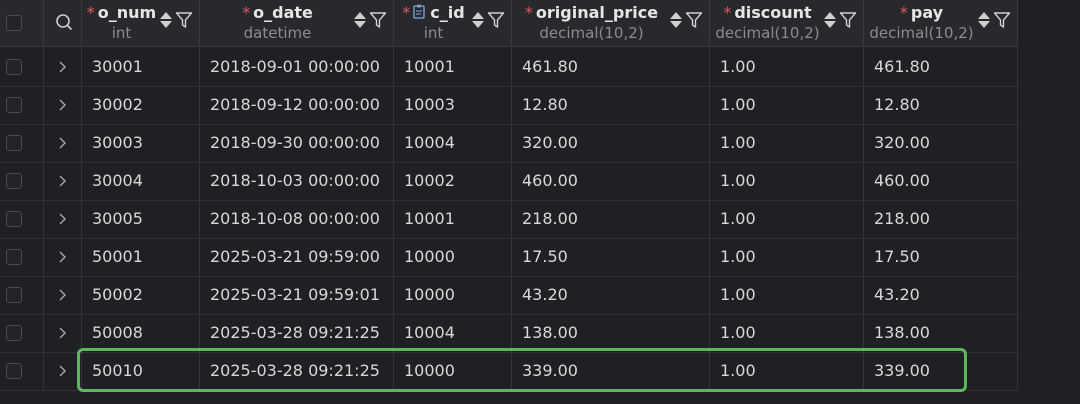 The height and width of the screenshot is (404, 1080). What do you see at coordinates (611, 23) in the screenshot?
I see `column-header-original_price: * original_price decimal(10,2)` at bounding box center [611, 23].